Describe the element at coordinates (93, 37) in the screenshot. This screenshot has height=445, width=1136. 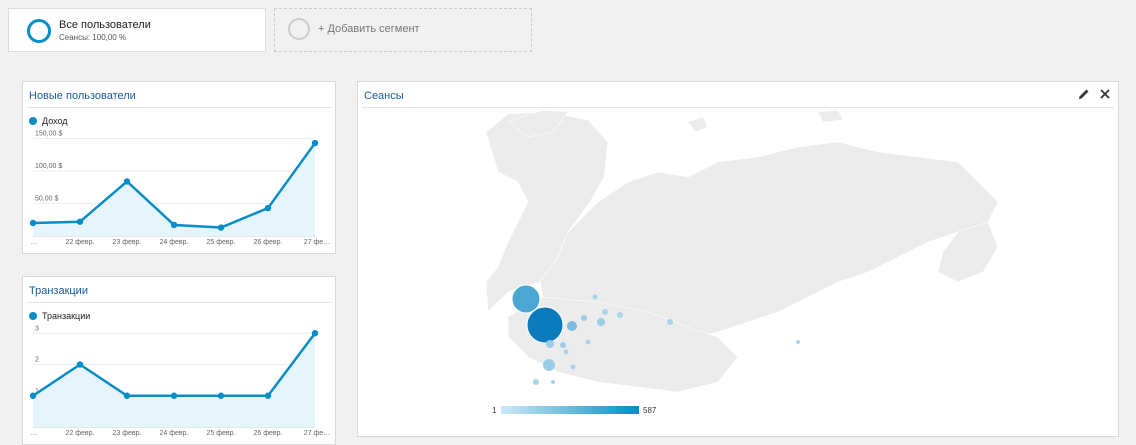
I see `segment-subtitle: Сеансы: 100,00 %` at that location.